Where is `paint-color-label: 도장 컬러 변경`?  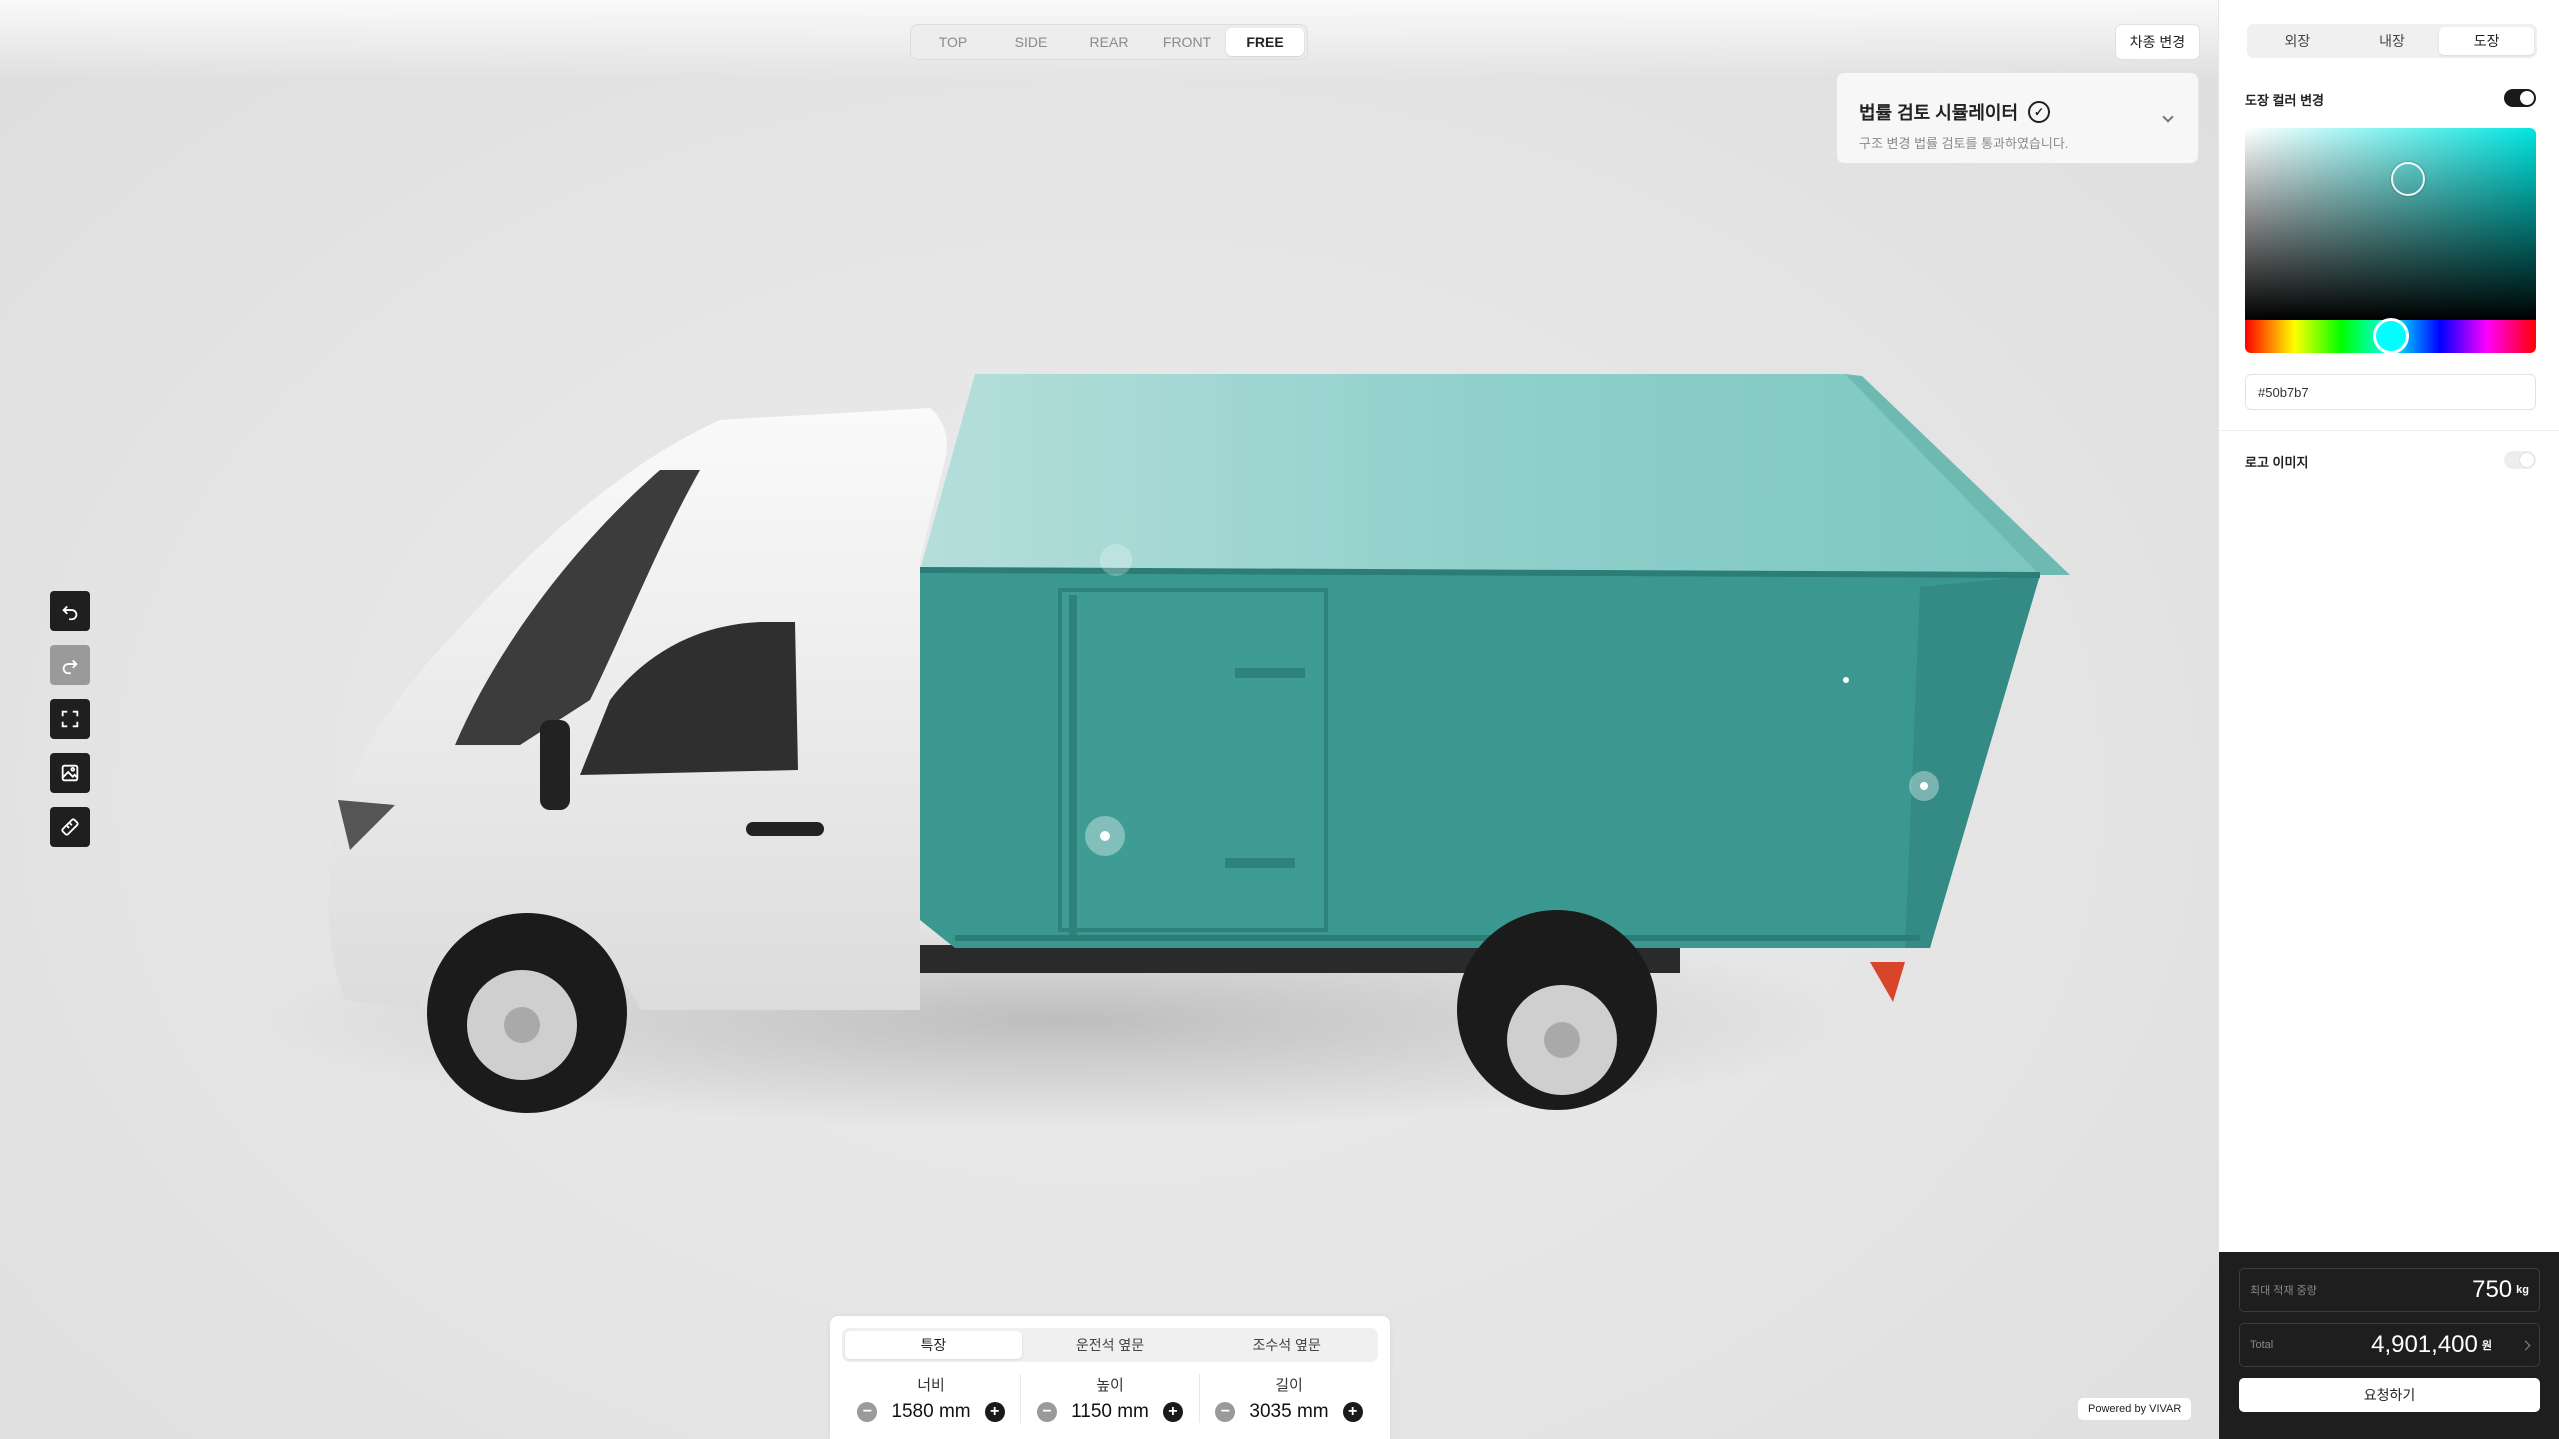
paint-color-label: 도장 컬러 변경 is located at coordinates (2284, 100).